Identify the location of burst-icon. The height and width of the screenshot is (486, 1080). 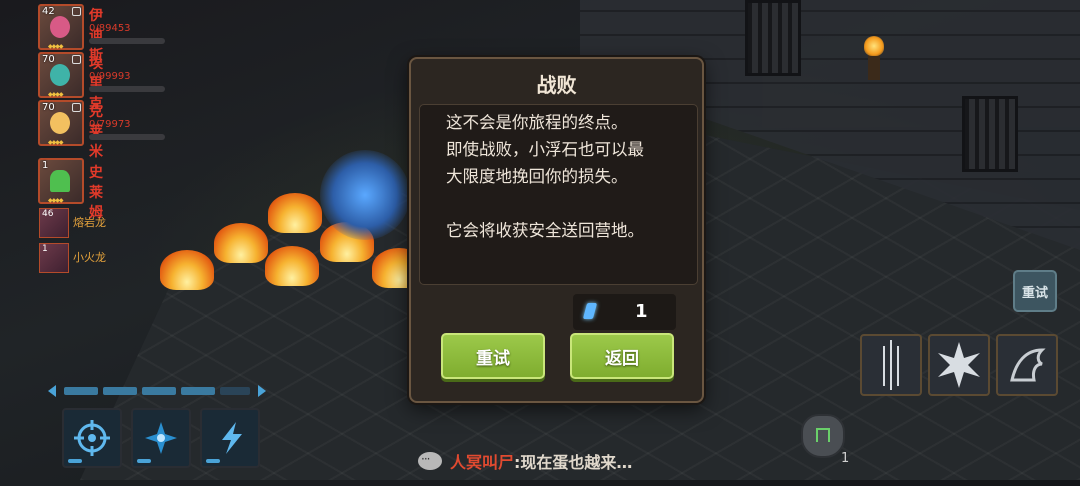
(959, 365).